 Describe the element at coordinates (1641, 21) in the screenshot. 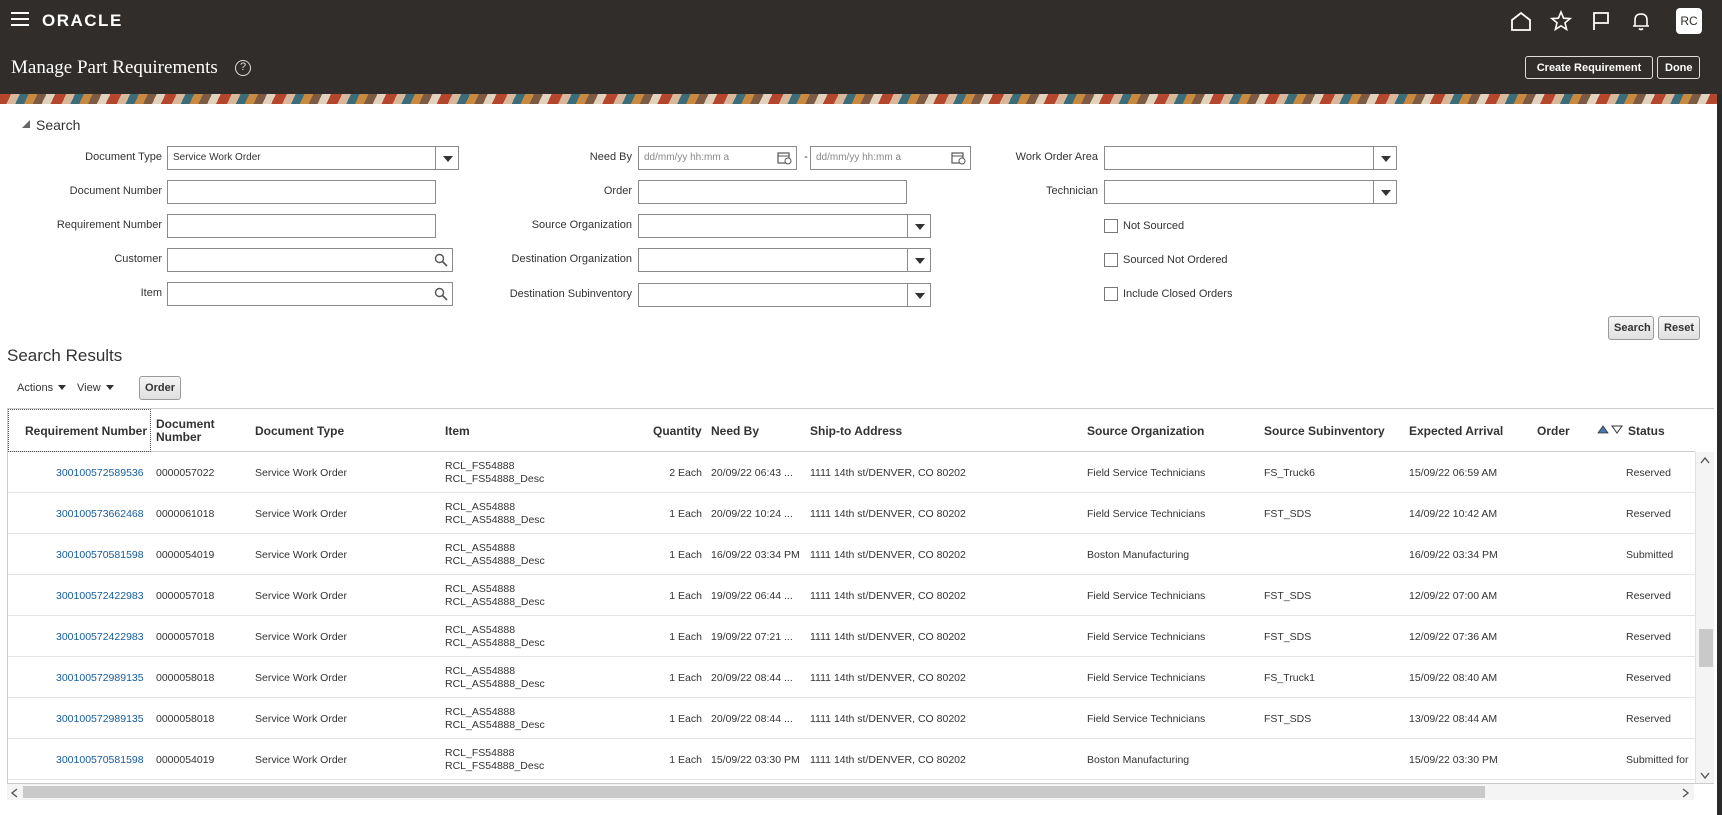

I see `notifications-bell-icon` at that location.